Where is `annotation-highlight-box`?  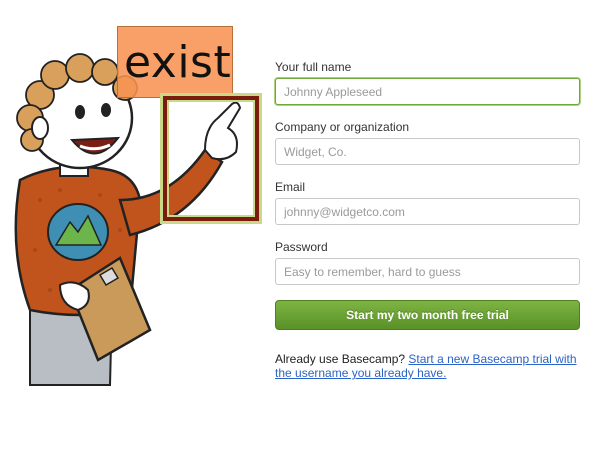 annotation-highlight-box is located at coordinates (211, 158).